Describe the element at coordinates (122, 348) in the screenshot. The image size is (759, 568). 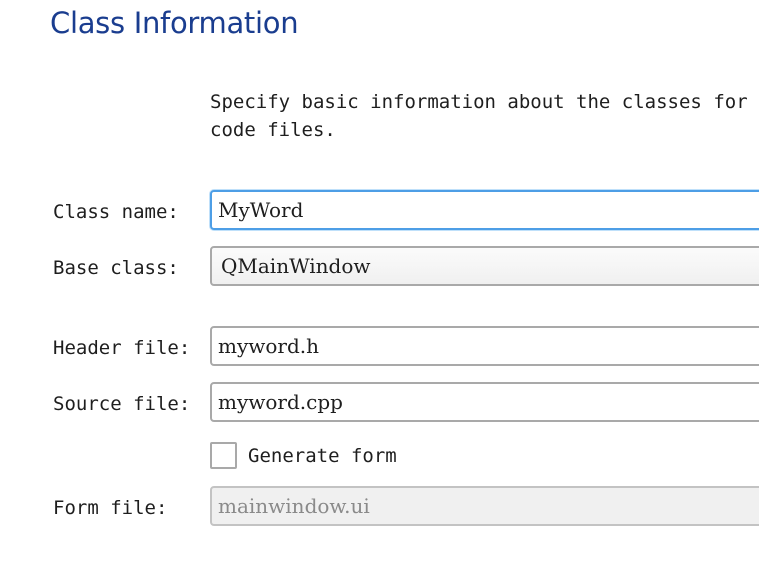
I see `header-file-label: Header file:` at that location.